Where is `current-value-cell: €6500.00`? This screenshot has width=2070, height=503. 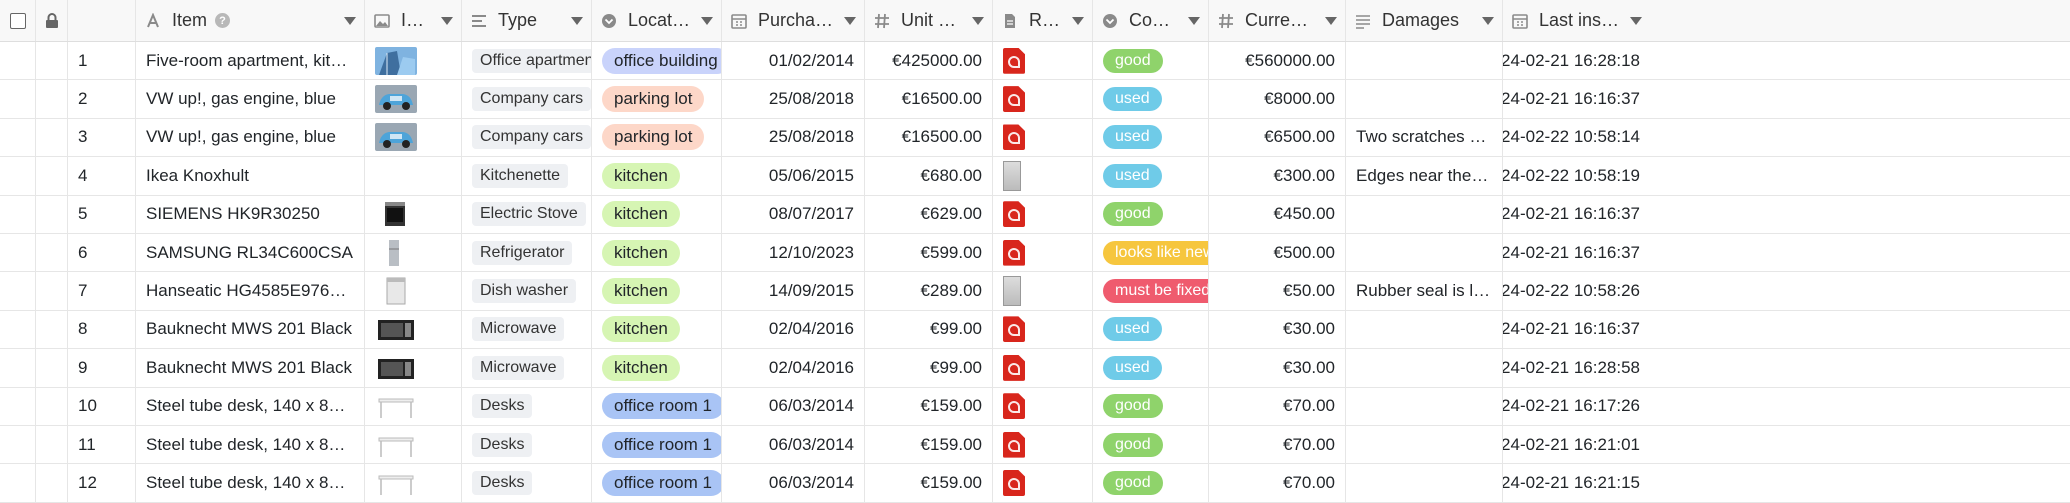 current-value-cell: €6500.00 is located at coordinates (1277, 137).